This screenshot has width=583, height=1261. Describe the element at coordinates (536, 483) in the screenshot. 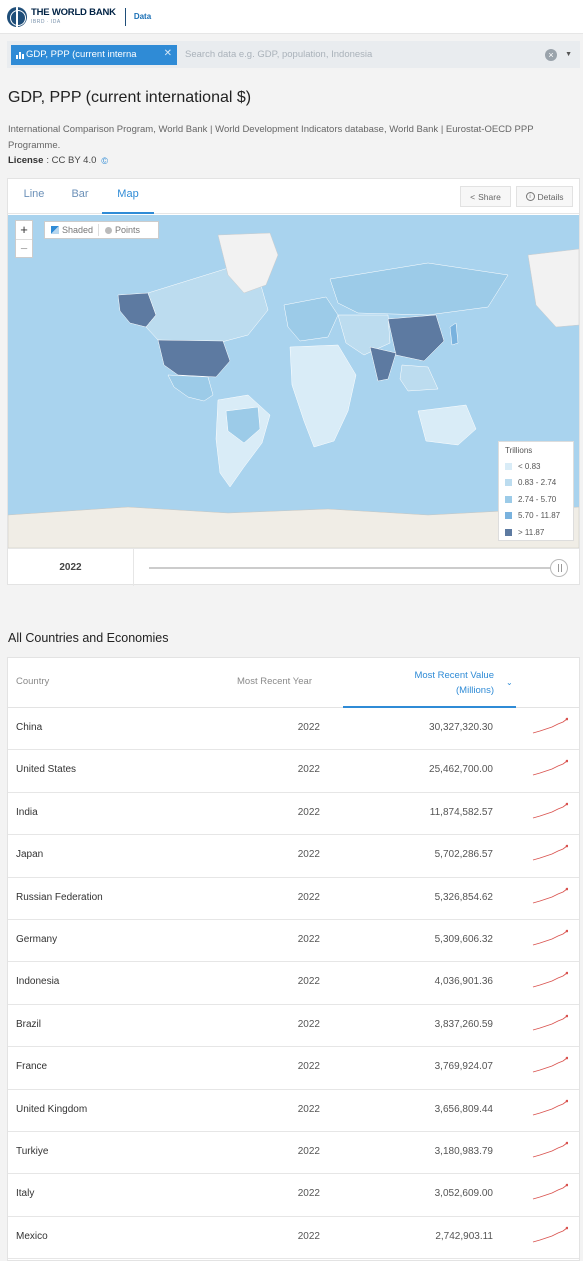

I see `legend-item: 0.83 - 2.74` at that location.